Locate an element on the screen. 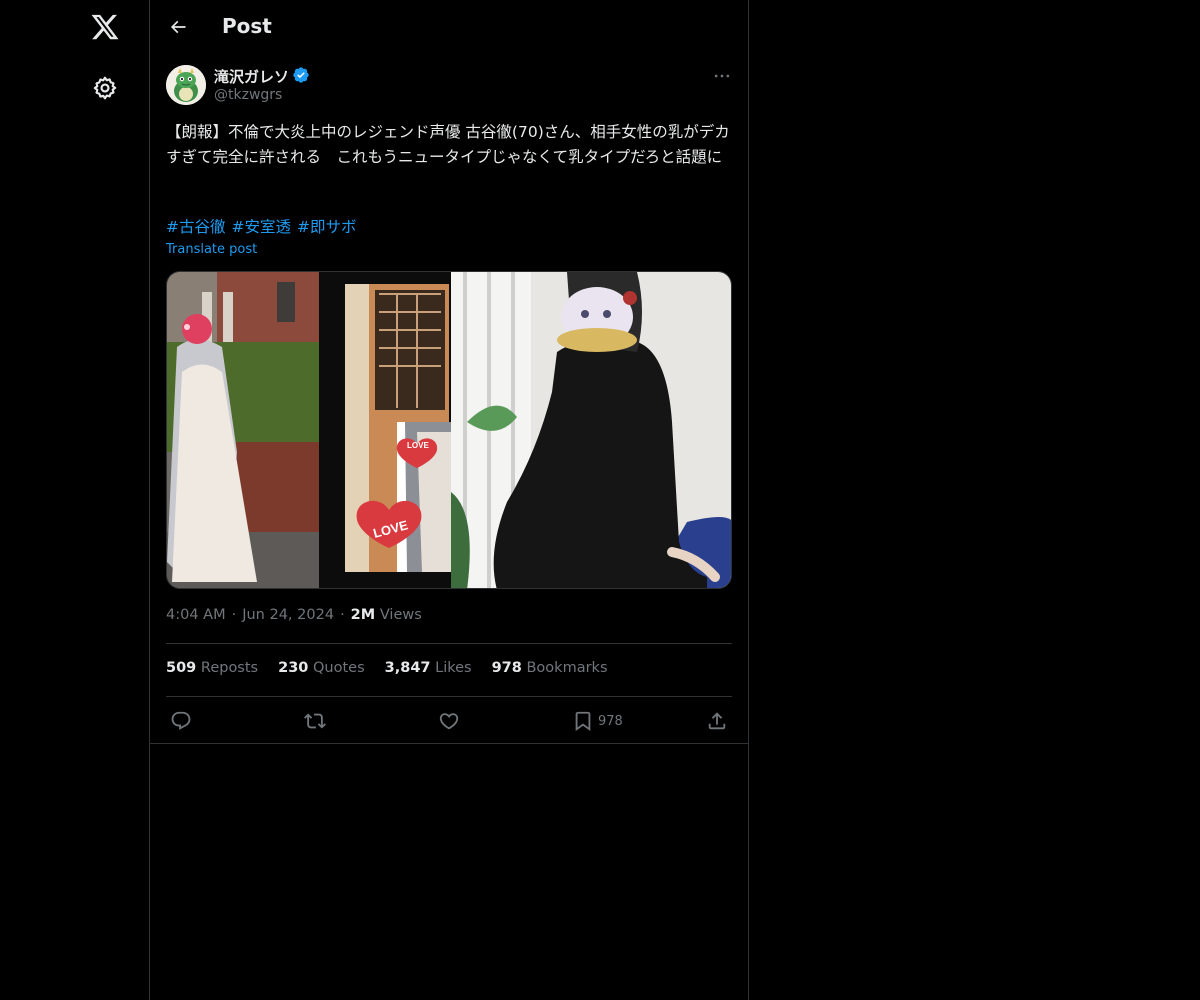 The height and width of the screenshot is (1000, 1200). quotes-count: 230 is located at coordinates (293, 668).